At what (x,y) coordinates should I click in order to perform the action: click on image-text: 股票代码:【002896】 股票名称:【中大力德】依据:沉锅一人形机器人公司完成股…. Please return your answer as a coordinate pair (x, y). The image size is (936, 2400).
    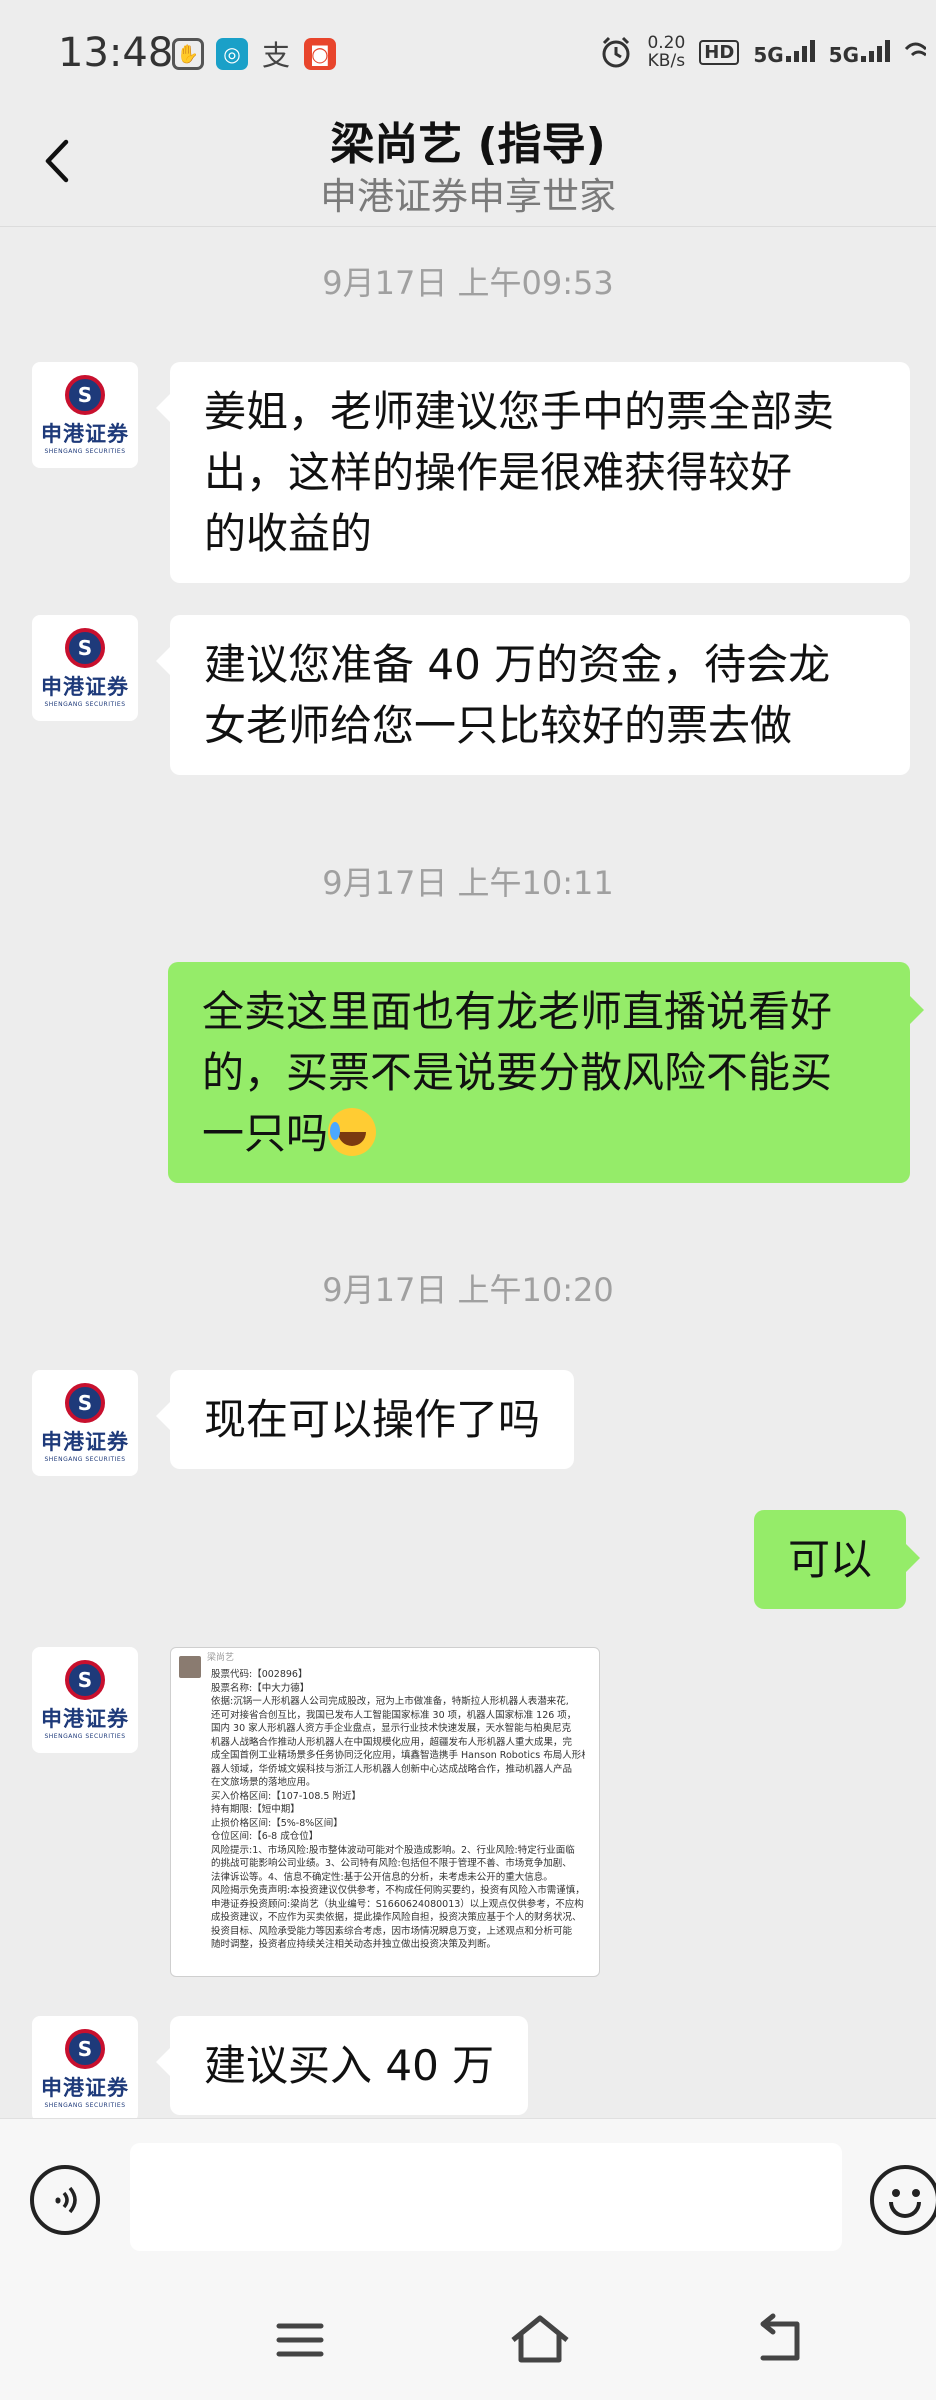
    Looking at the image, I should click on (398, 1810).